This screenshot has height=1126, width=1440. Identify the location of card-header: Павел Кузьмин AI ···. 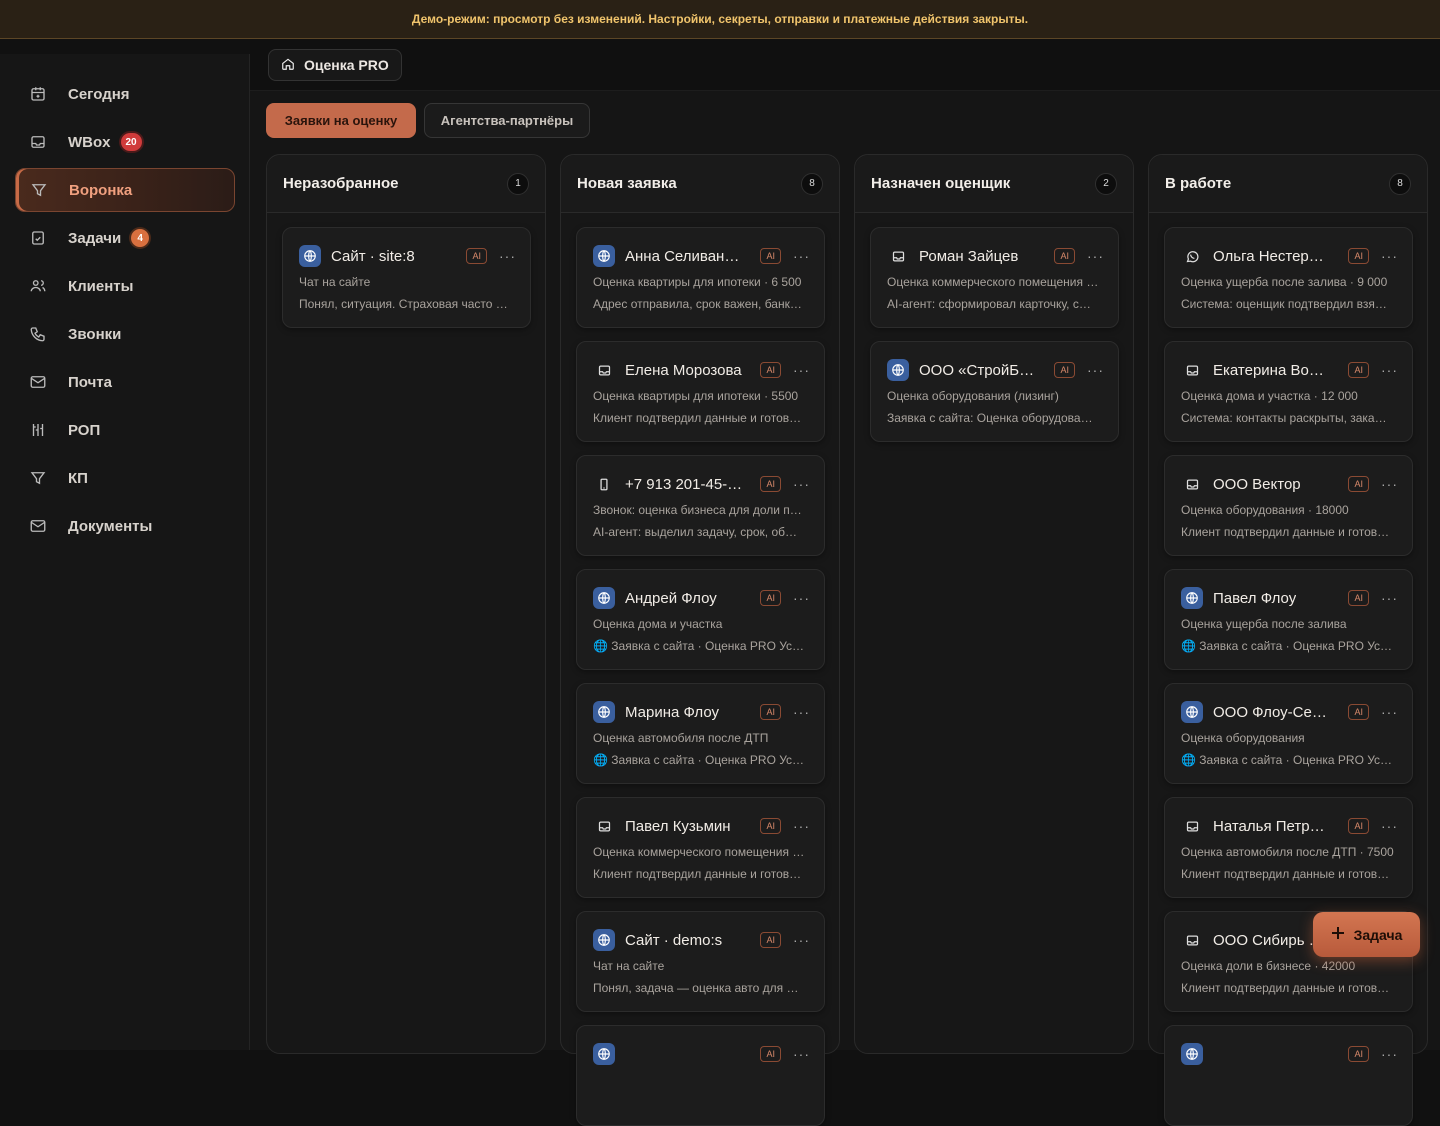
(701, 826).